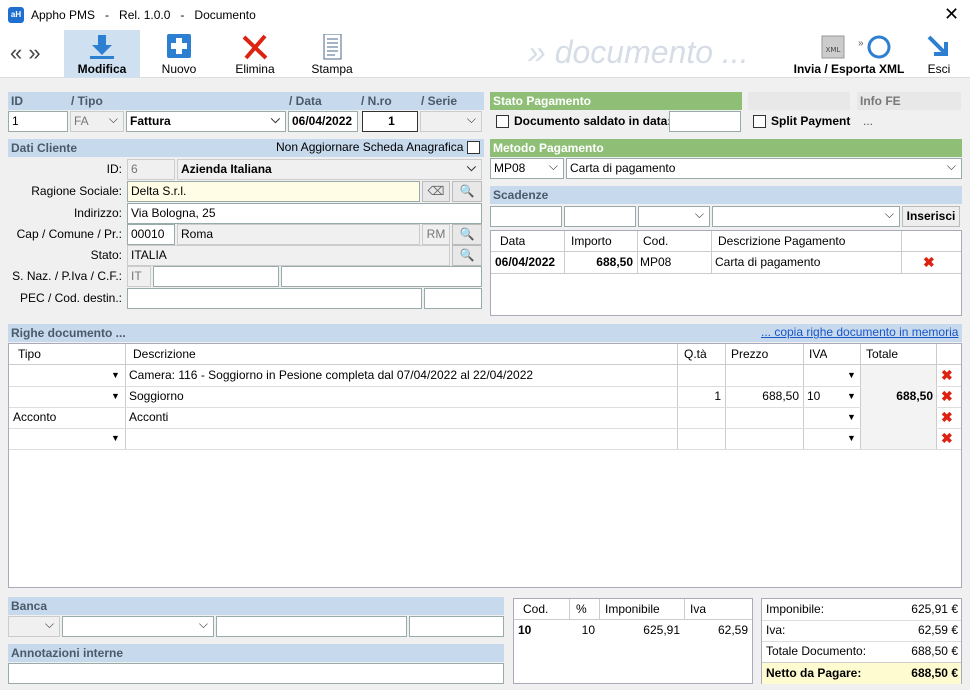  Describe the element at coordinates (467, 191) in the screenshot. I see `search-icon: 🔍` at that location.